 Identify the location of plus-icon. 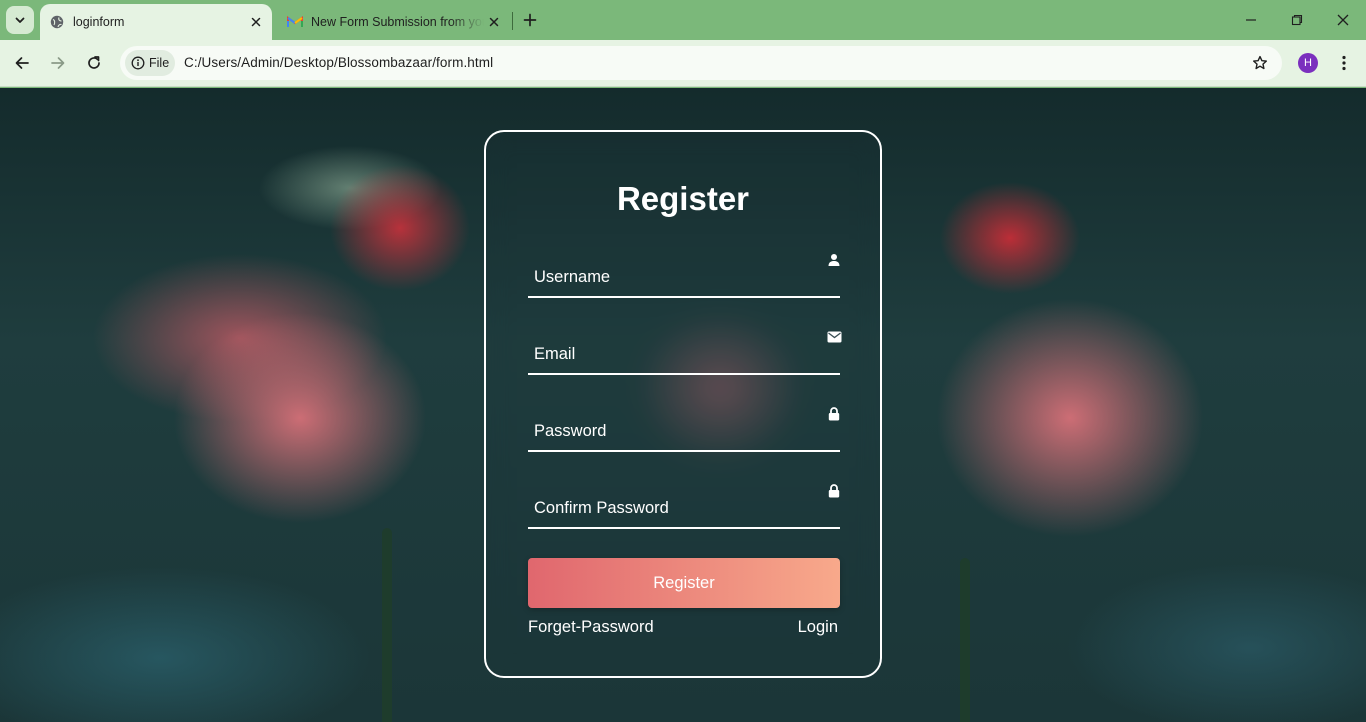
(530, 20).